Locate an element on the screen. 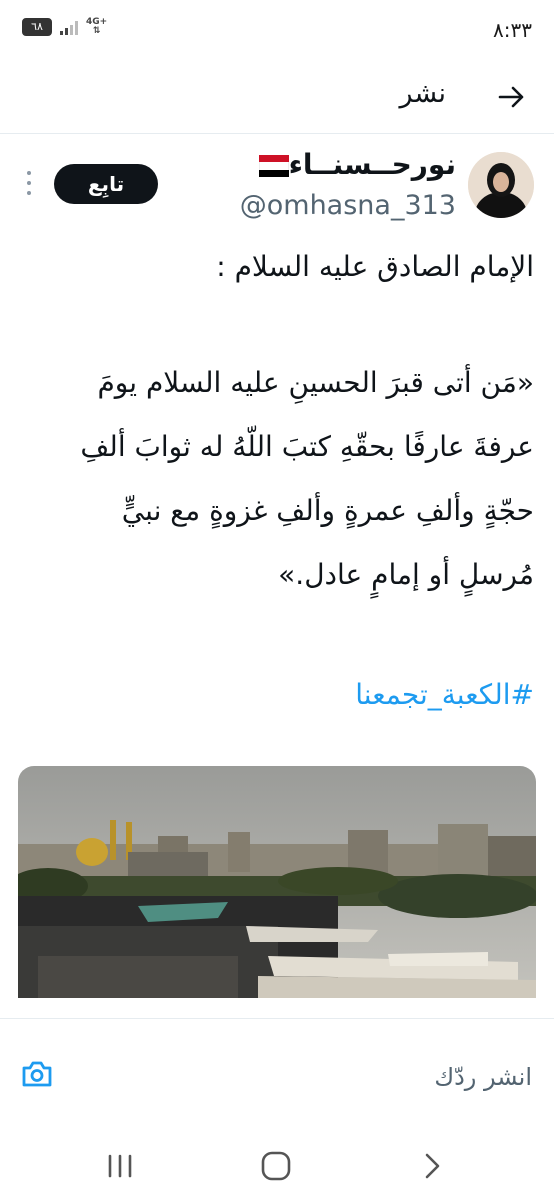  system-nav-bar is located at coordinates (277, 1165).